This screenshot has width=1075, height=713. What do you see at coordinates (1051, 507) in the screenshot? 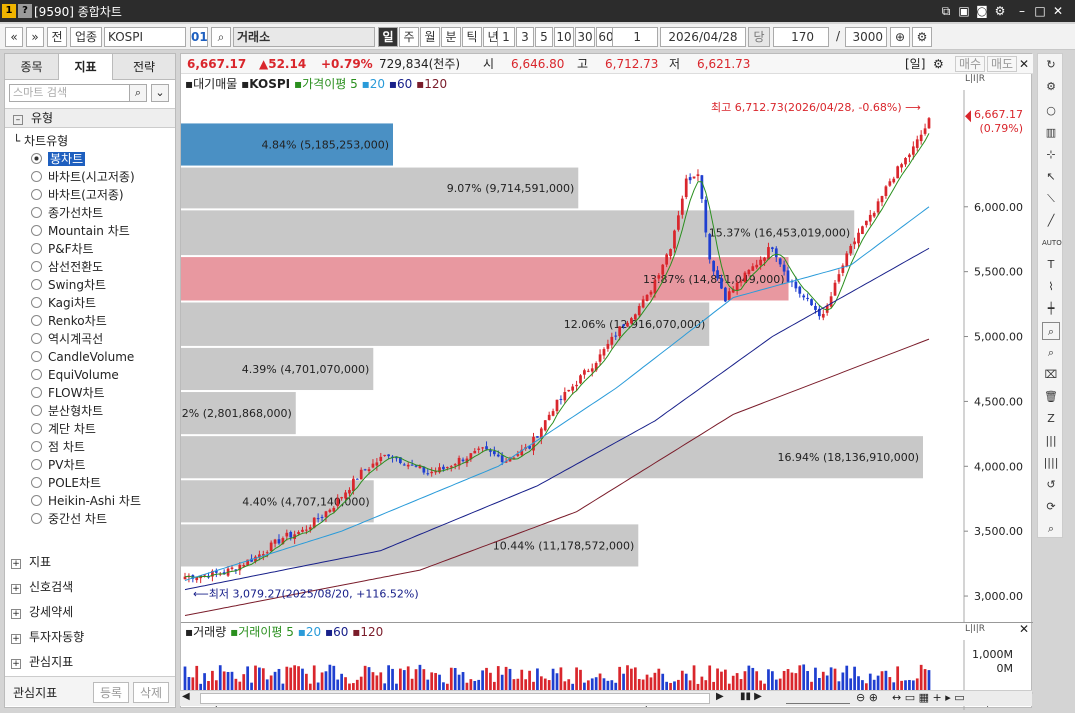
I see `reload-icon: ⟳` at bounding box center [1051, 507].